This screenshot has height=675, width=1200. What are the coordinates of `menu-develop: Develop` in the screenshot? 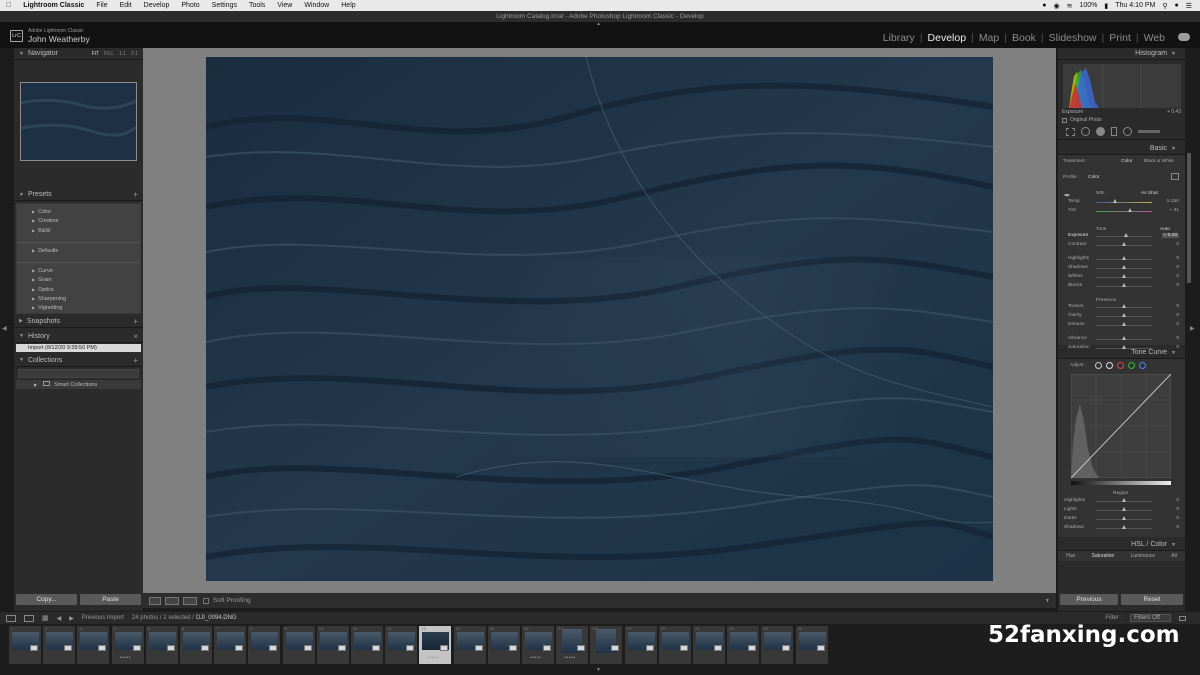 It's located at (157, 5).